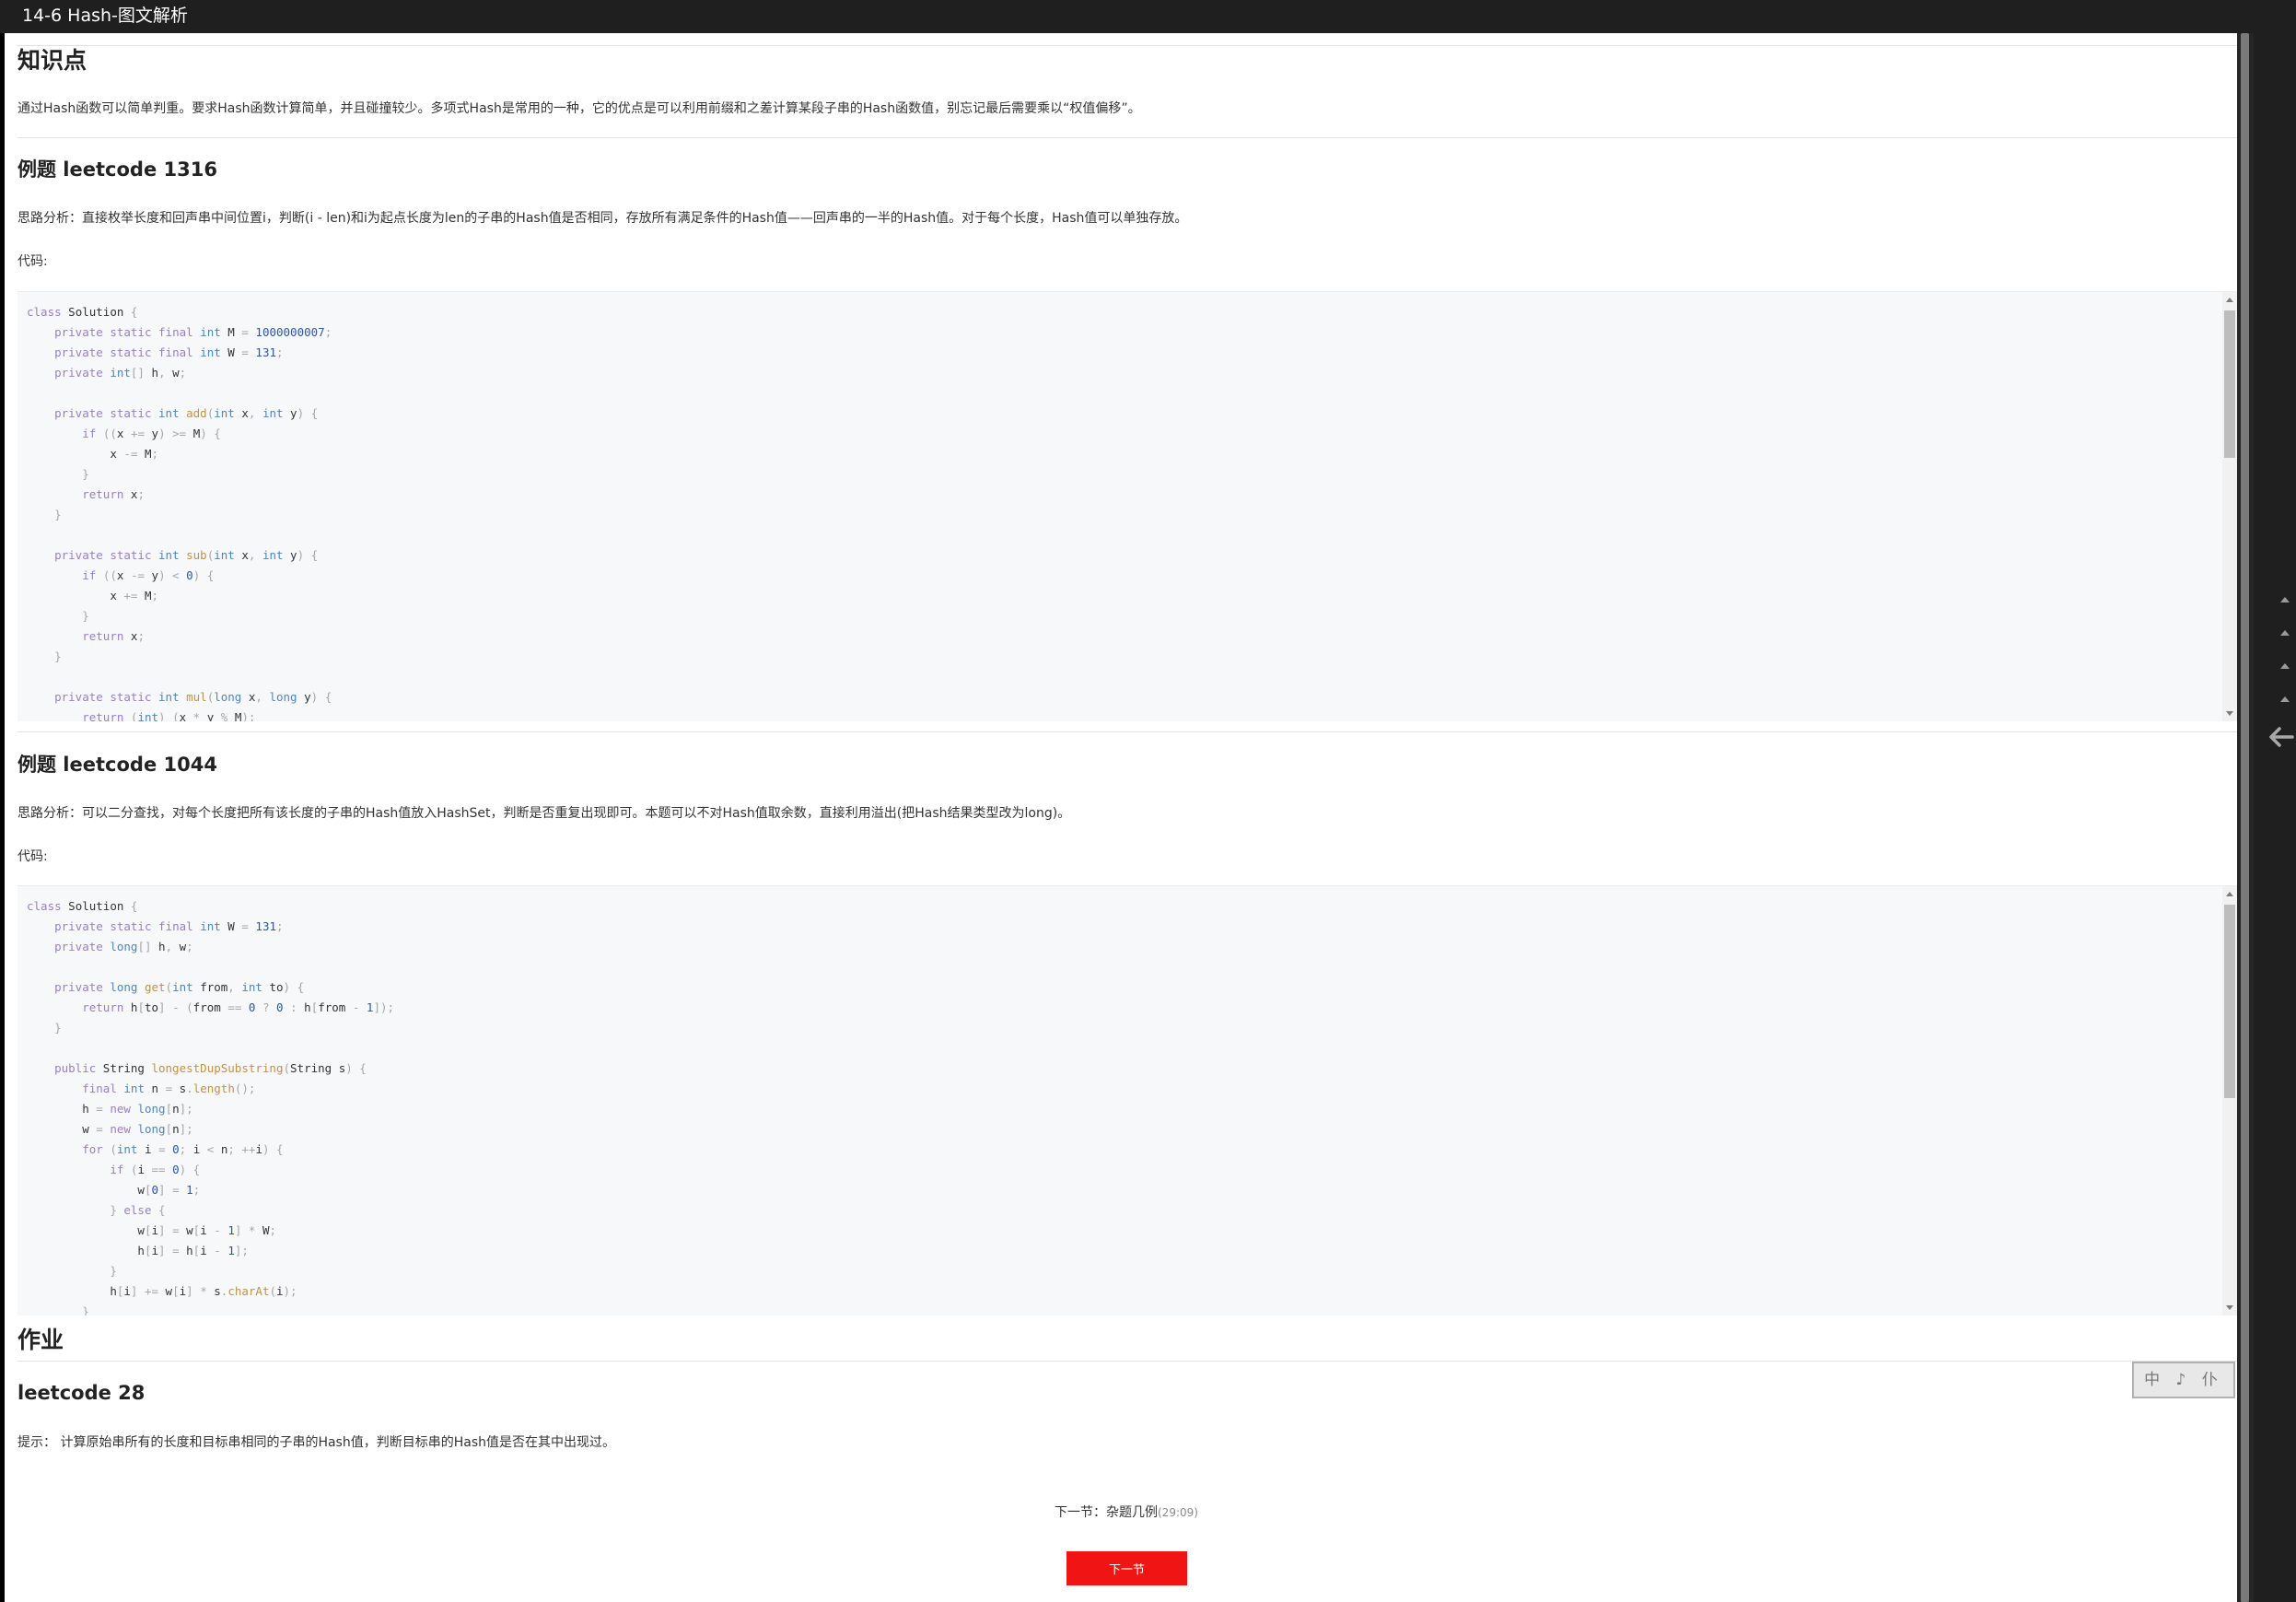  I want to click on next-section-title: 下一节：杂题几例, so click(1106, 1513).